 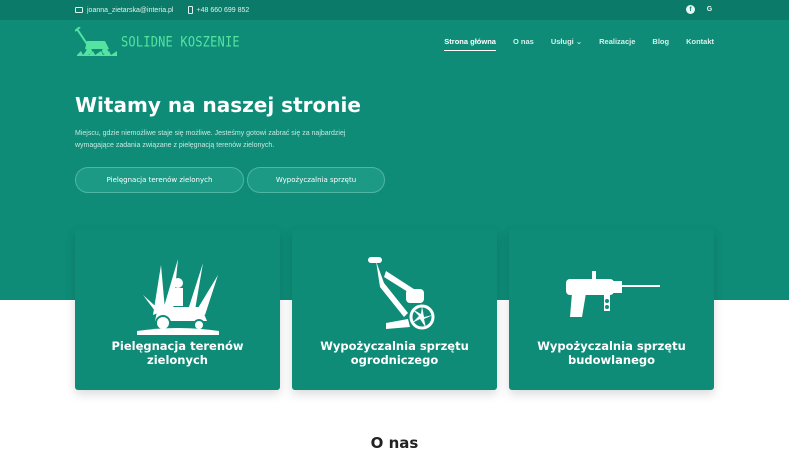 What do you see at coordinates (690, 9) in the screenshot?
I see `facebook-icon: f` at bounding box center [690, 9].